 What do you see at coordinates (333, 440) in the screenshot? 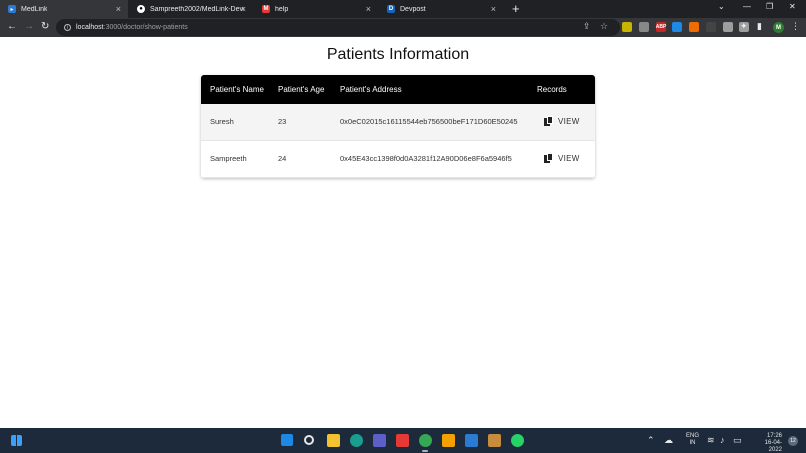
I see `file-explorer-icon` at bounding box center [333, 440].